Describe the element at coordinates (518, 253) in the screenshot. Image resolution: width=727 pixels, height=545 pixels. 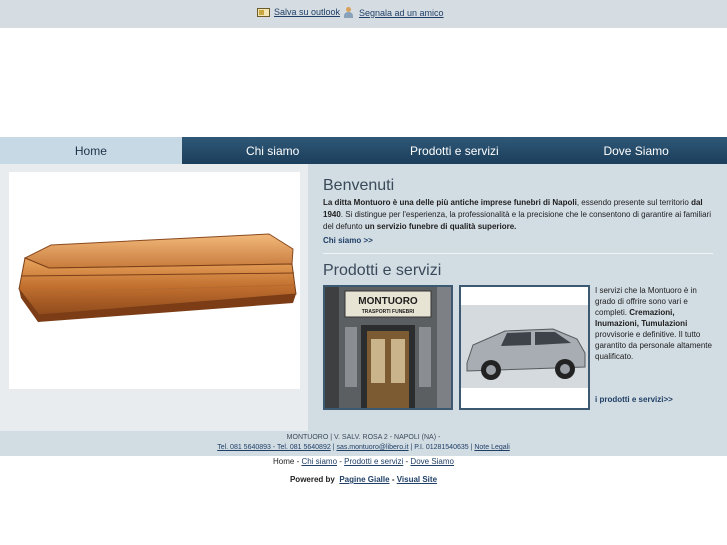
I see `section-divider` at that location.